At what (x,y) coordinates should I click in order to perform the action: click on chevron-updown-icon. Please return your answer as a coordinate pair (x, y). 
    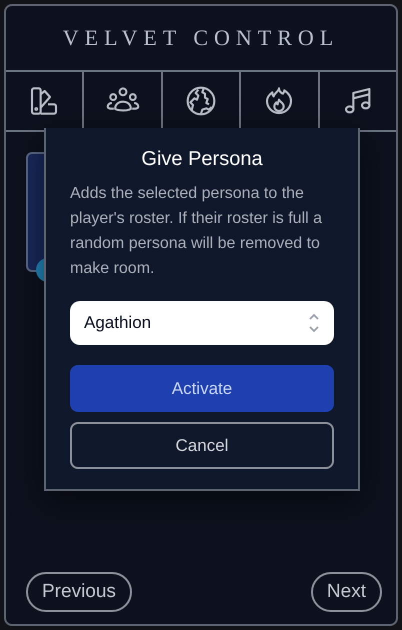
    Looking at the image, I should click on (314, 323).